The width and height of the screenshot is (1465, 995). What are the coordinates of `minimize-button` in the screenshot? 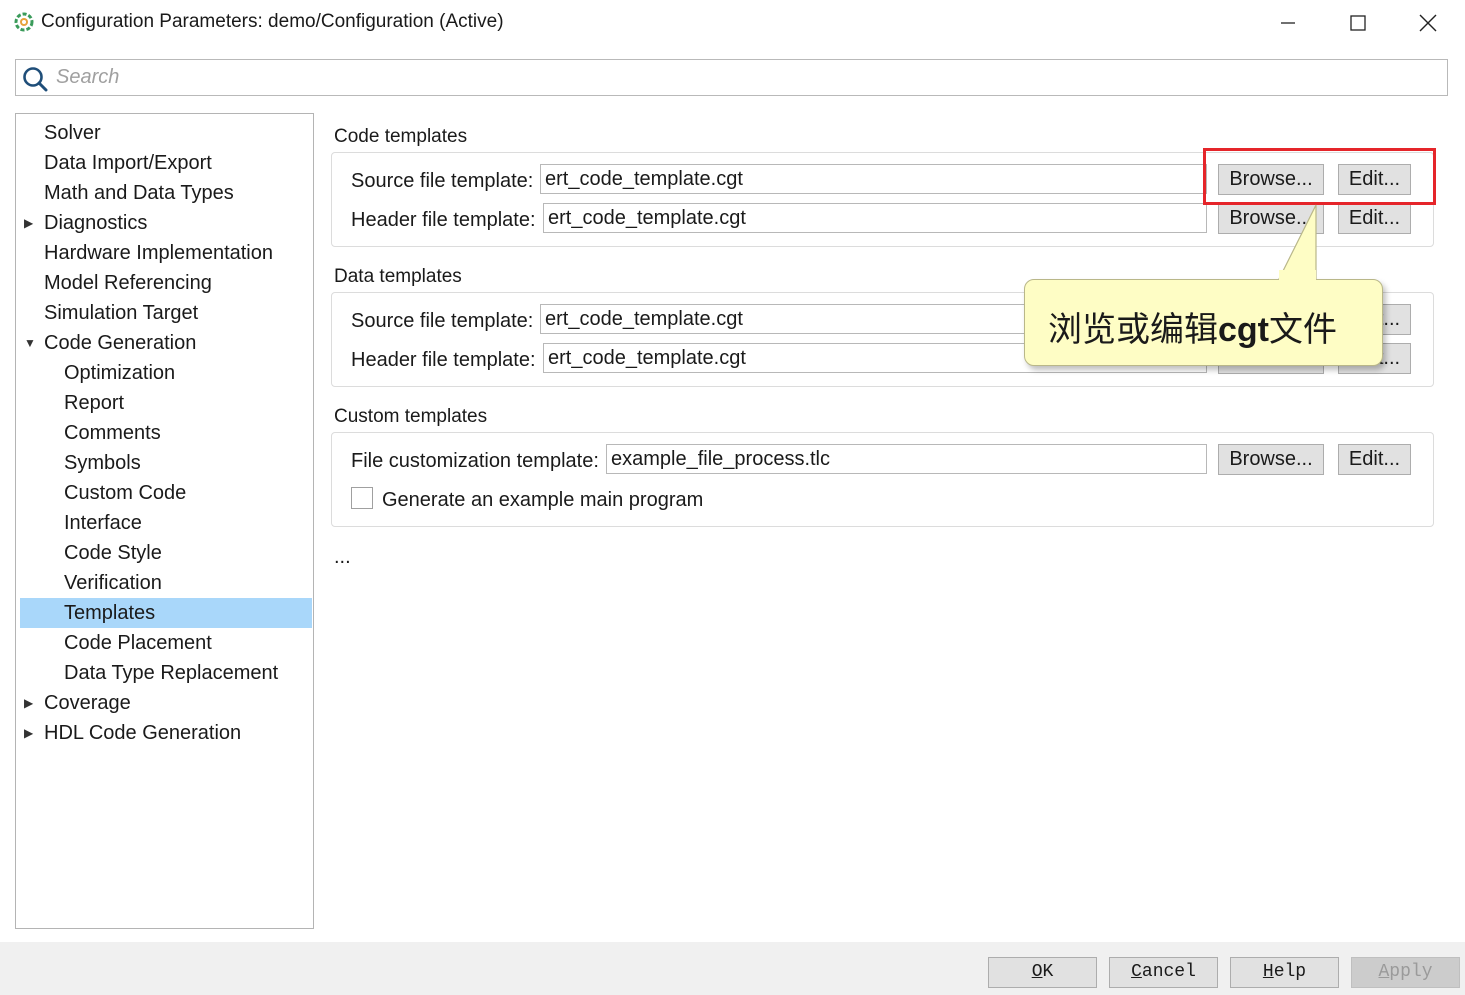 It's located at (1288, 23).